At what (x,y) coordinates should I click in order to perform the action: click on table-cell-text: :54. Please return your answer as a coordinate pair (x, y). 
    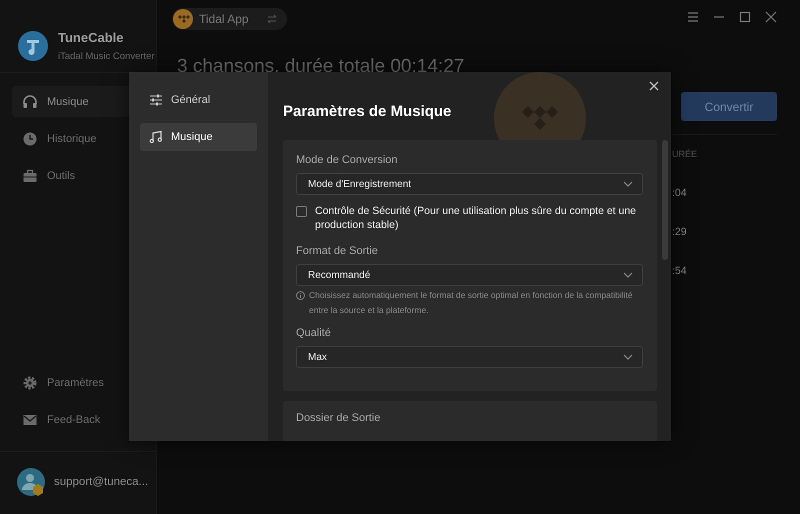
    Looking at the image, I should click on (680, 271).